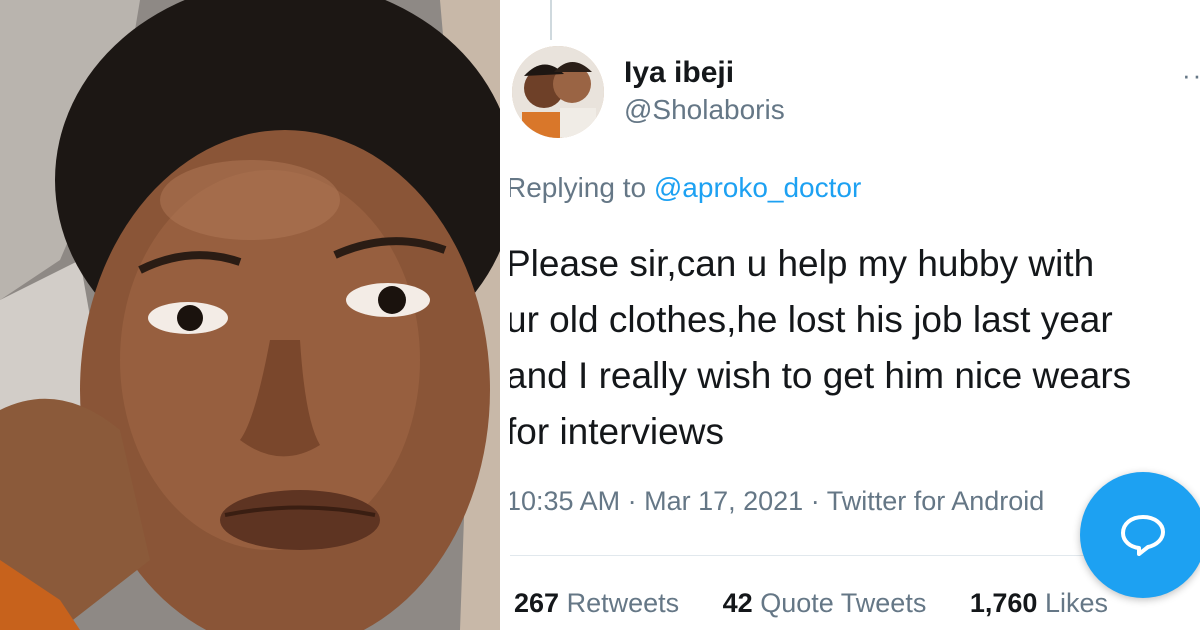  What do you see at coordinates (551, 20) in the screenshot?
I see `thread-connector` at bounding box center [551, 20].